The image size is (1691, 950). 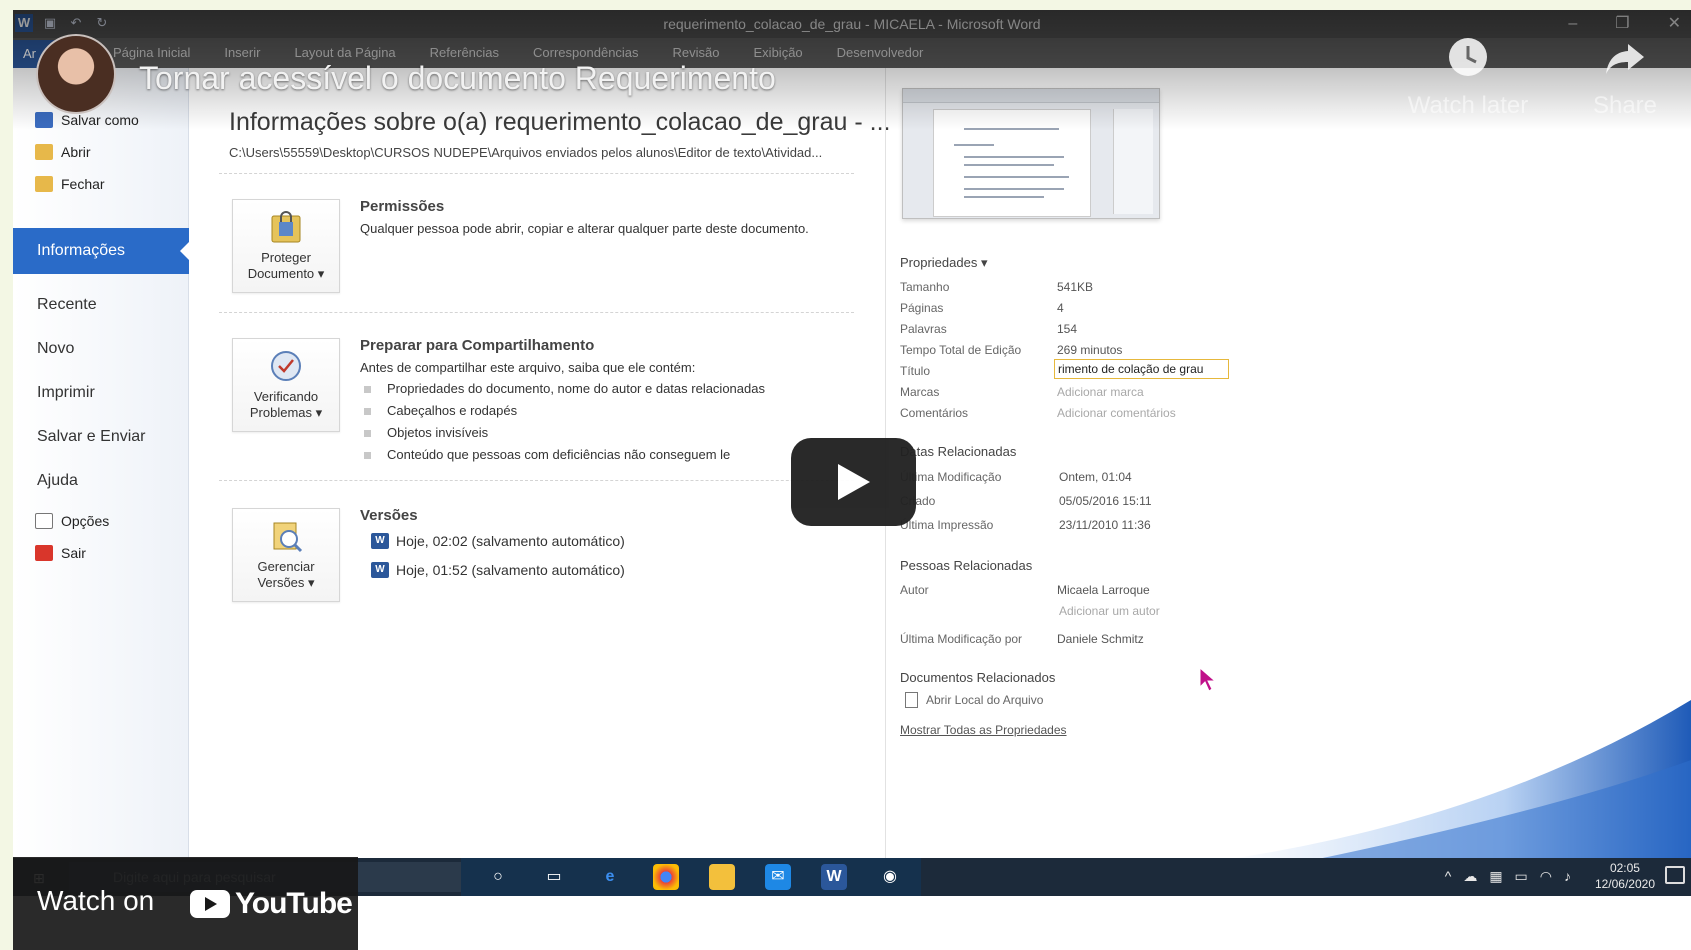 What do you see at coordinates (1675, 875) in the screenshot?
I see `notifications-icon` at bounding box center [1675, 875].